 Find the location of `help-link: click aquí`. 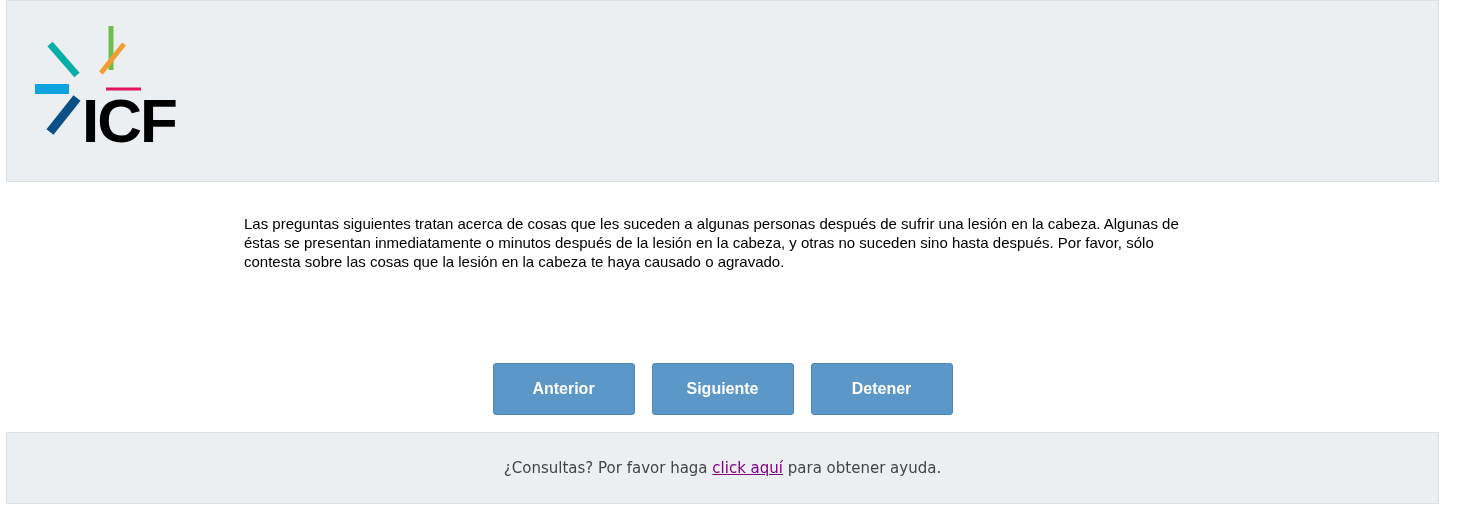

help-link: click aquí is located at coordinates (747, 467).